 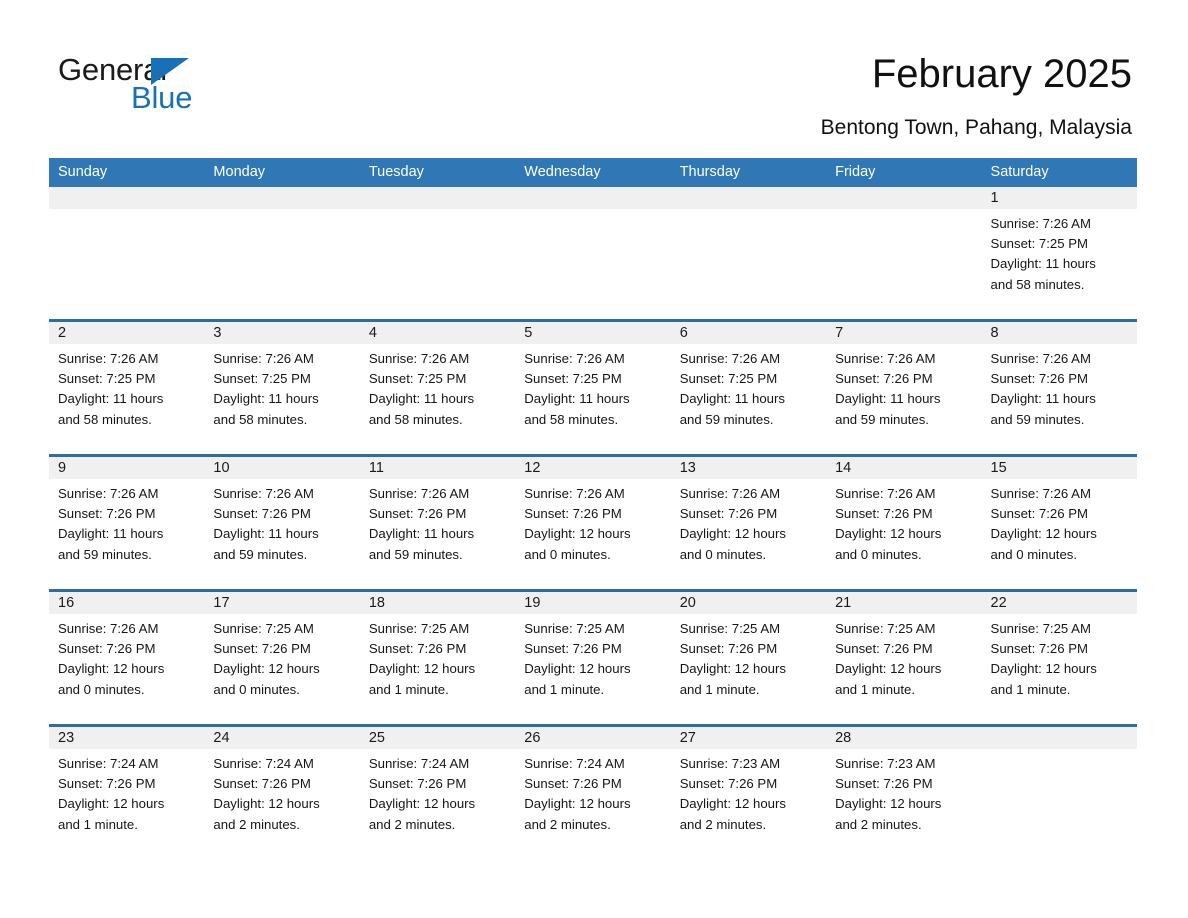 I want to click on day-number-band: 25, so click(x=437, y=738).